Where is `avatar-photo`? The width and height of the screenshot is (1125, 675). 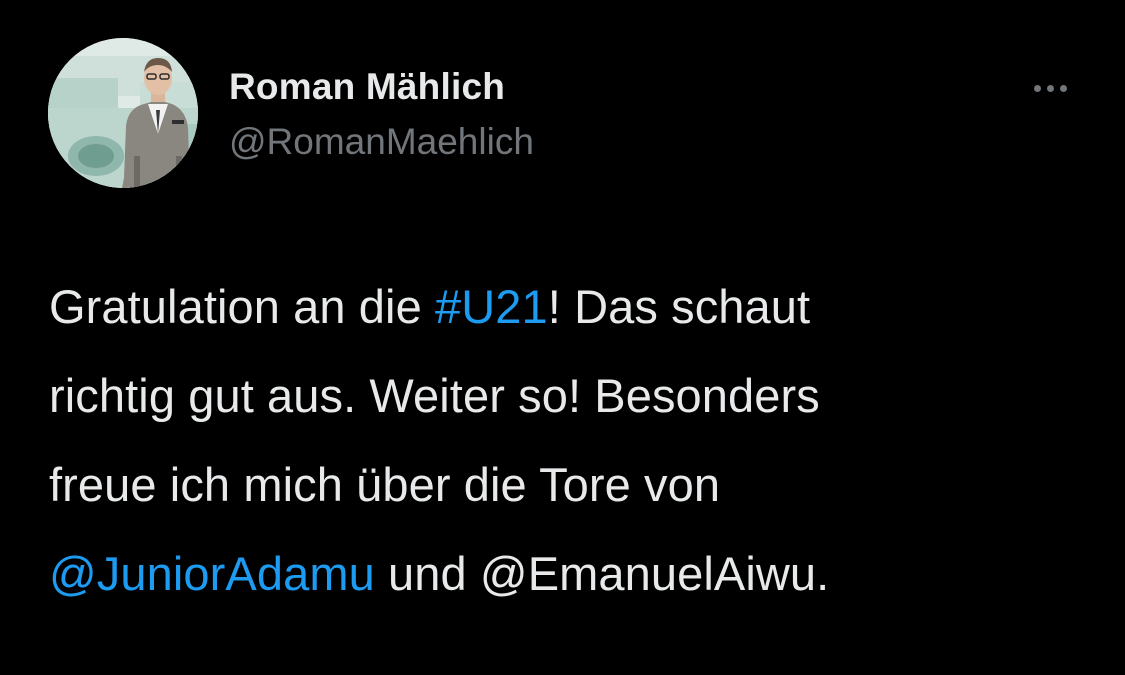 avatar-photo is located at coordinates (123, 113).